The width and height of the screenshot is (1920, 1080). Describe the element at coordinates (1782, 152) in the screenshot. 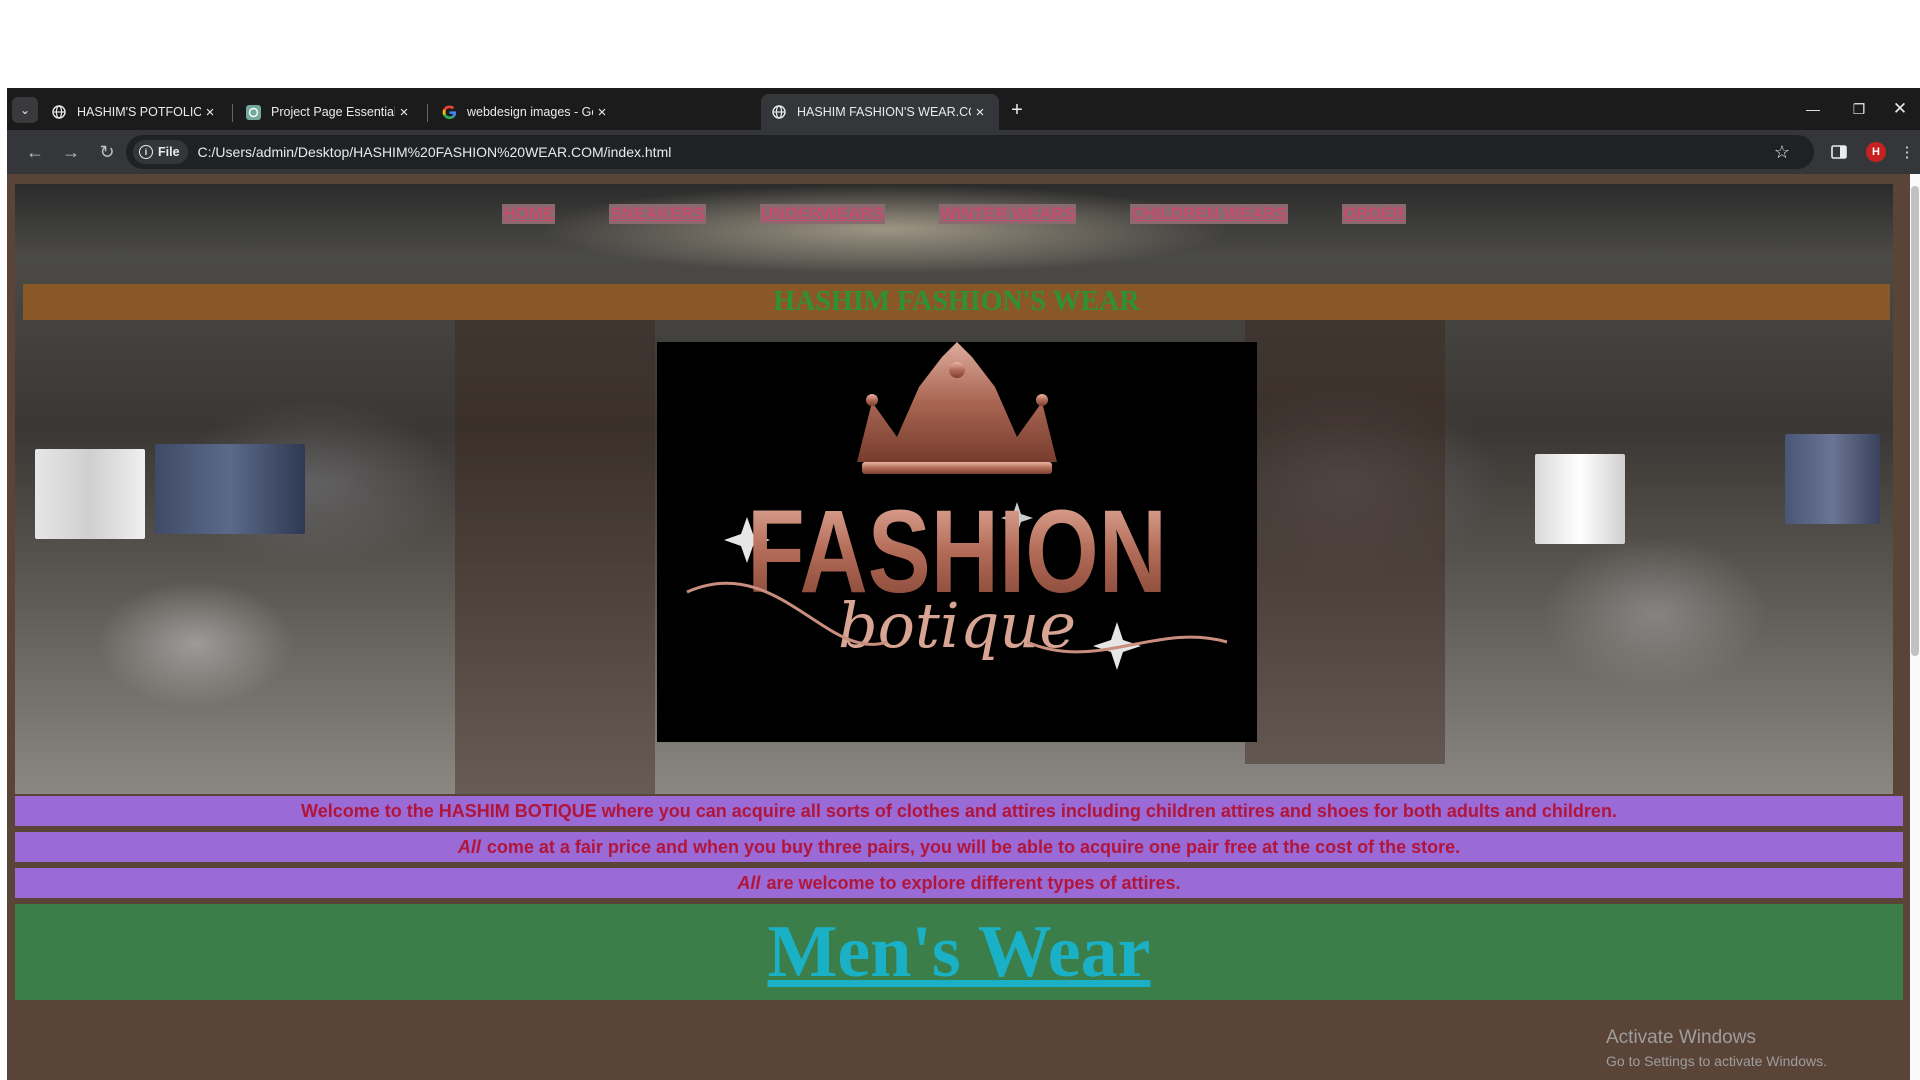

I see `bookmark-star-icon: ☆` at that location.